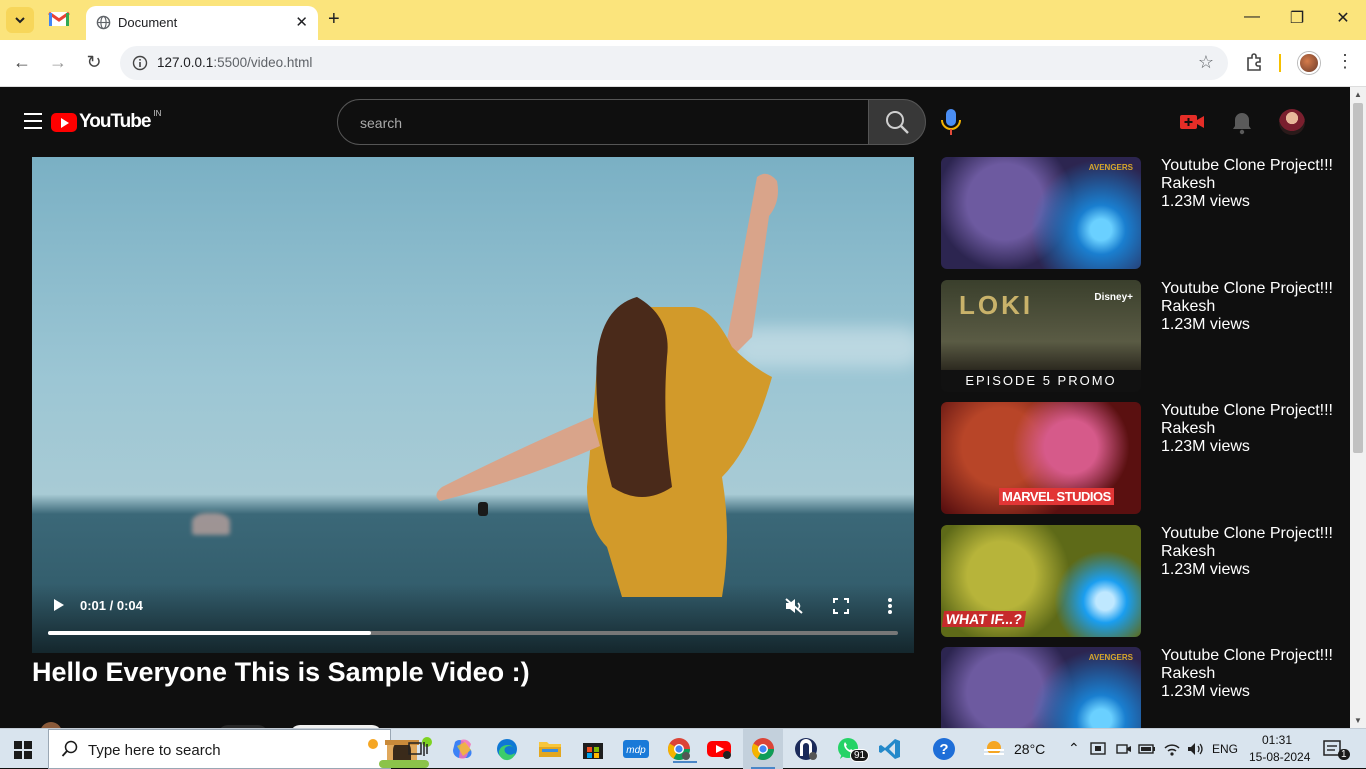  Describe the element at coordinates (23, 750) in the screenshot. I see `windows-start-icon` at that location.